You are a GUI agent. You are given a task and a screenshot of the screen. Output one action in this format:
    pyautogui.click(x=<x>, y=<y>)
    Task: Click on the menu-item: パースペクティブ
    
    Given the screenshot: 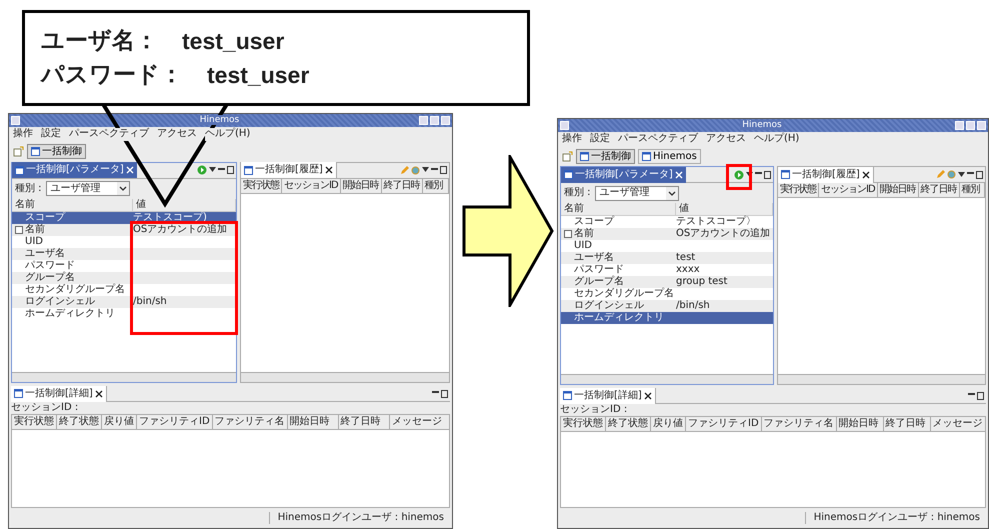 What is the action you would take?
    pyautogui.click(x=109, y=134)
    